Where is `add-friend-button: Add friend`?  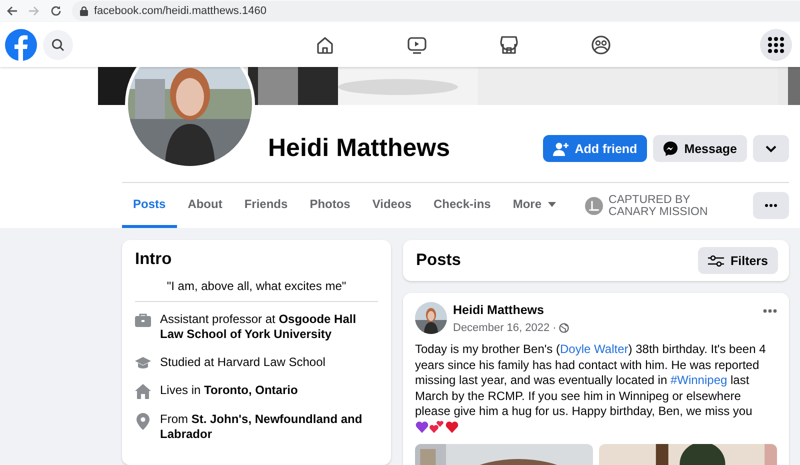
add-friend-button: Add friend is located at coordinates (595, 148).